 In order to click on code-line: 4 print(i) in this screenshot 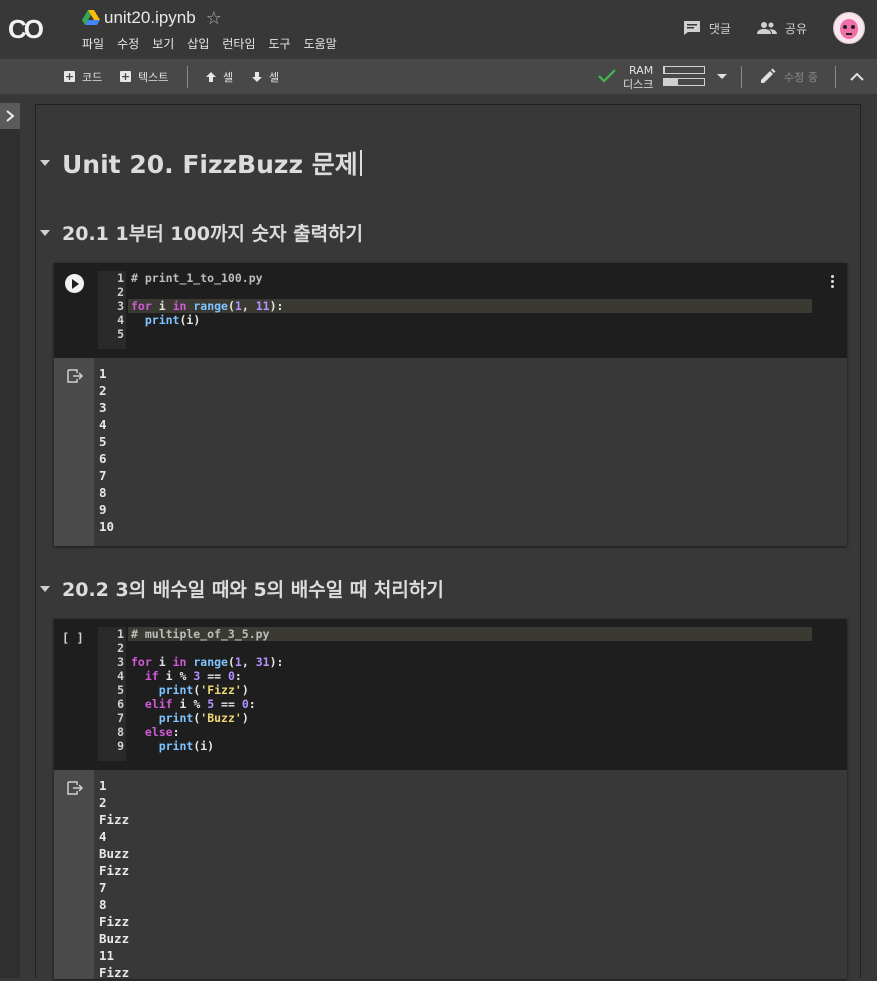, I will do `click(455, 320)`.